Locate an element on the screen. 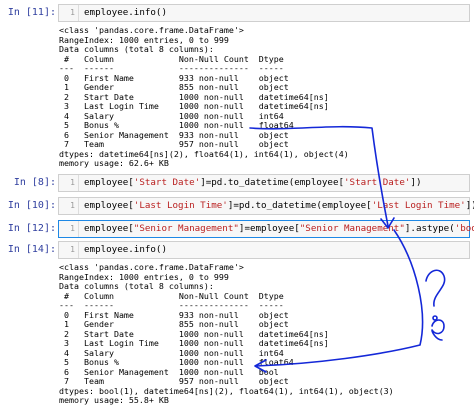 The width and height of the screenshot is (474, 406). input-prompt: In [14]: is located at coordinates (31, 249).